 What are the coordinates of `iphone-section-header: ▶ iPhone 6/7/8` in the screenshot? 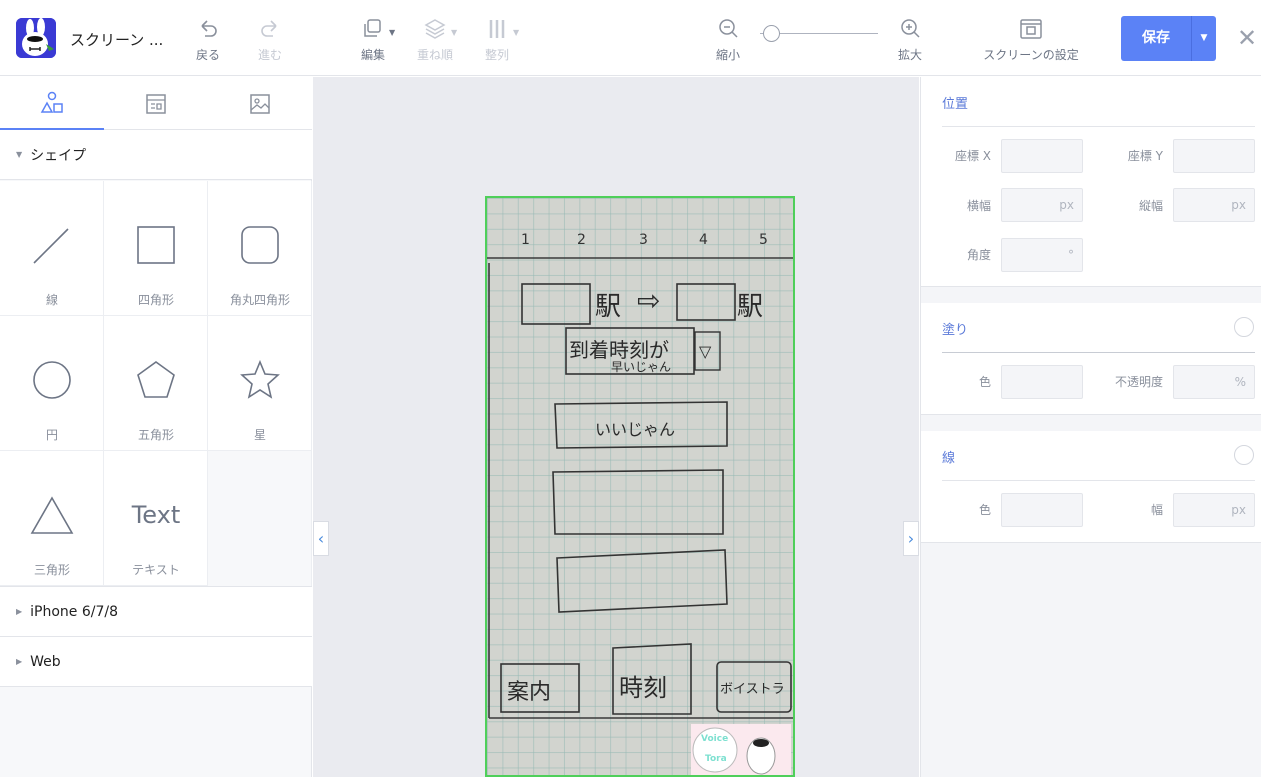 It's located at (156, 612).